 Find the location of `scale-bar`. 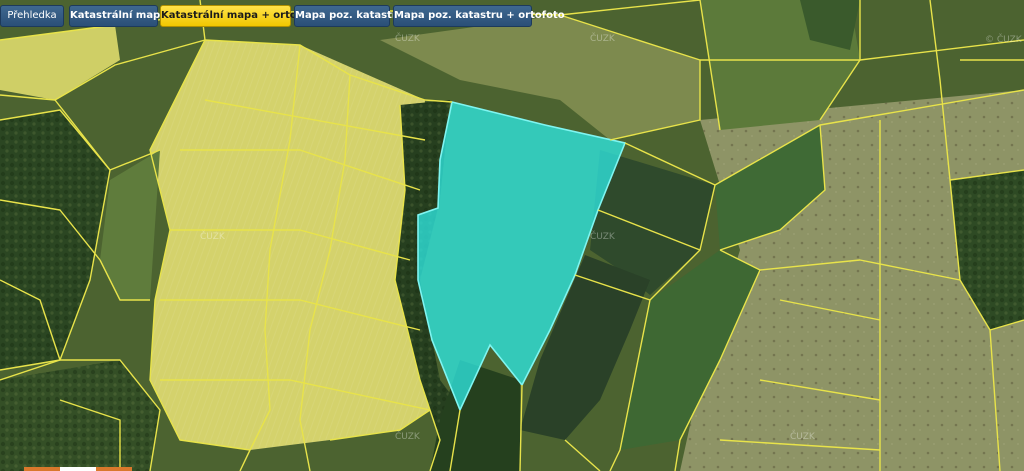

scale-bar is located at coordinates (78, 469).